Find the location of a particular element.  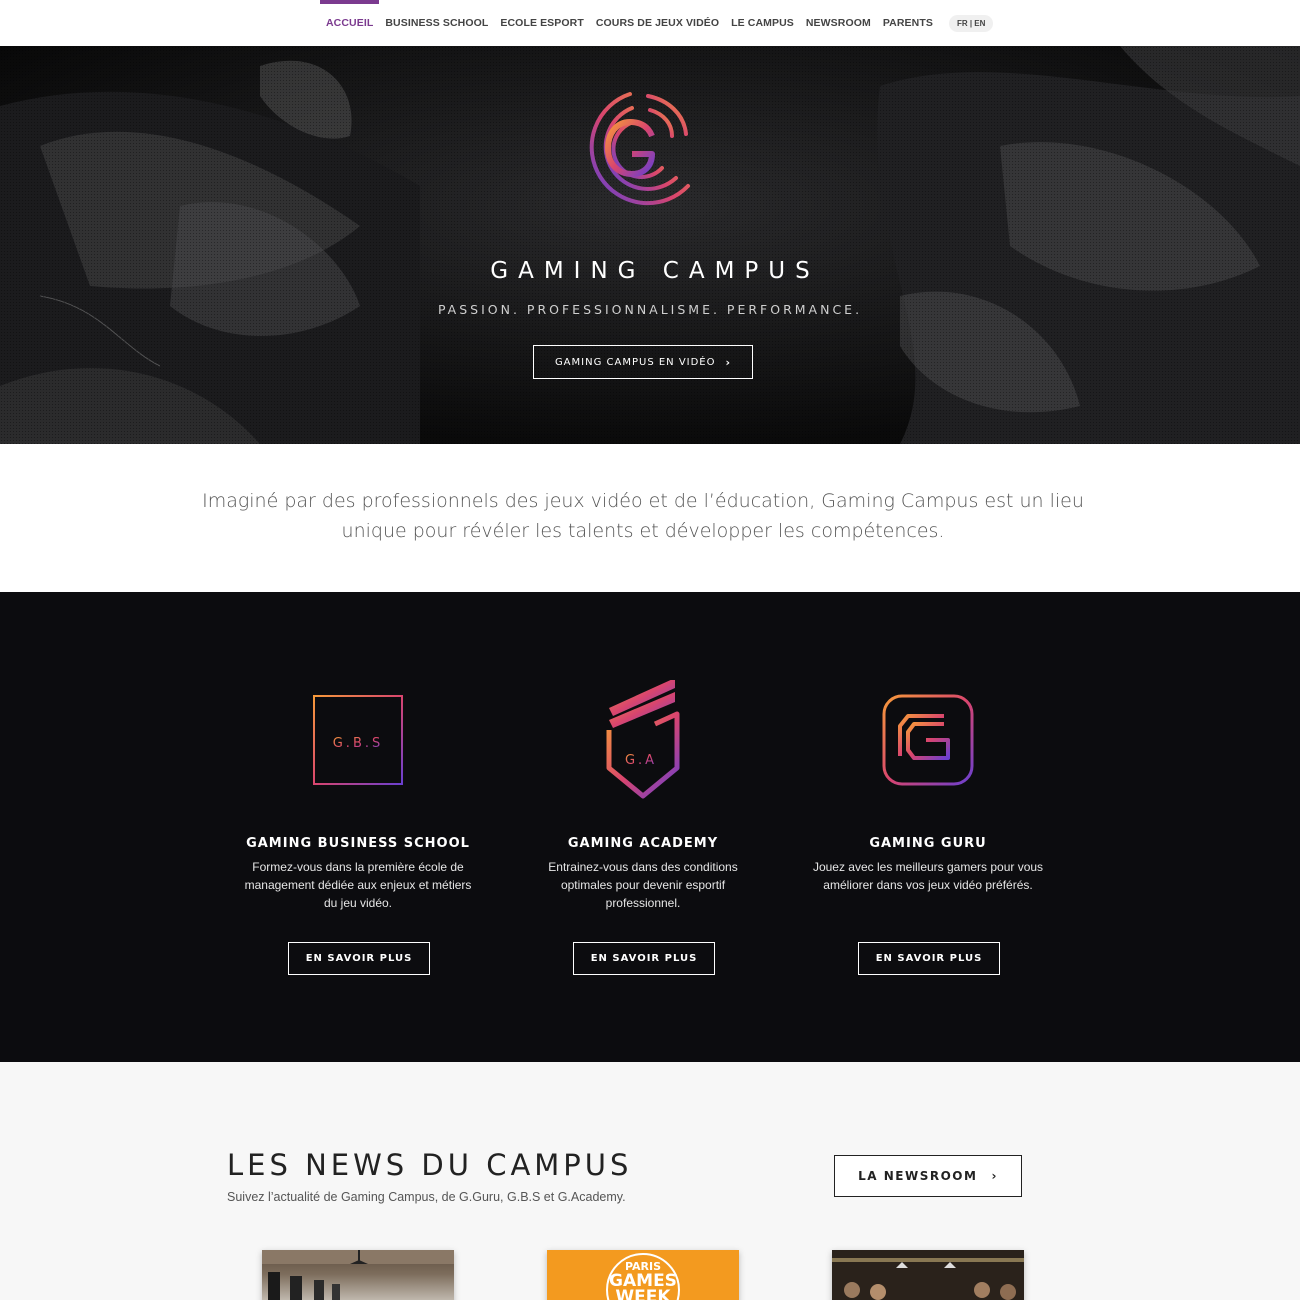

video-button-label: GAMING CAMPUS EN VIDÉO is located at coordinates (635, 362).